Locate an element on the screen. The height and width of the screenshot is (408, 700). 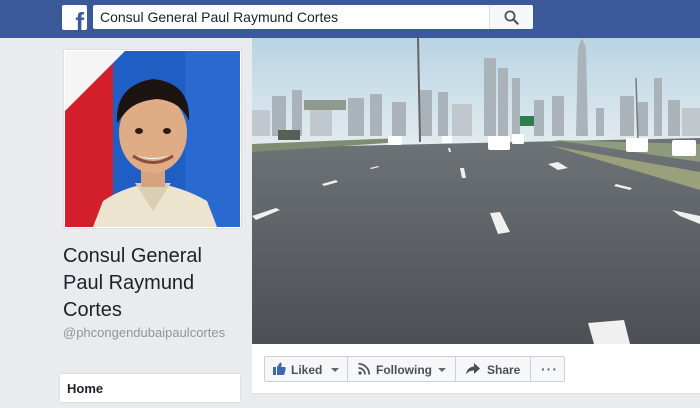
search-icon is located at coordinates (511, 17).